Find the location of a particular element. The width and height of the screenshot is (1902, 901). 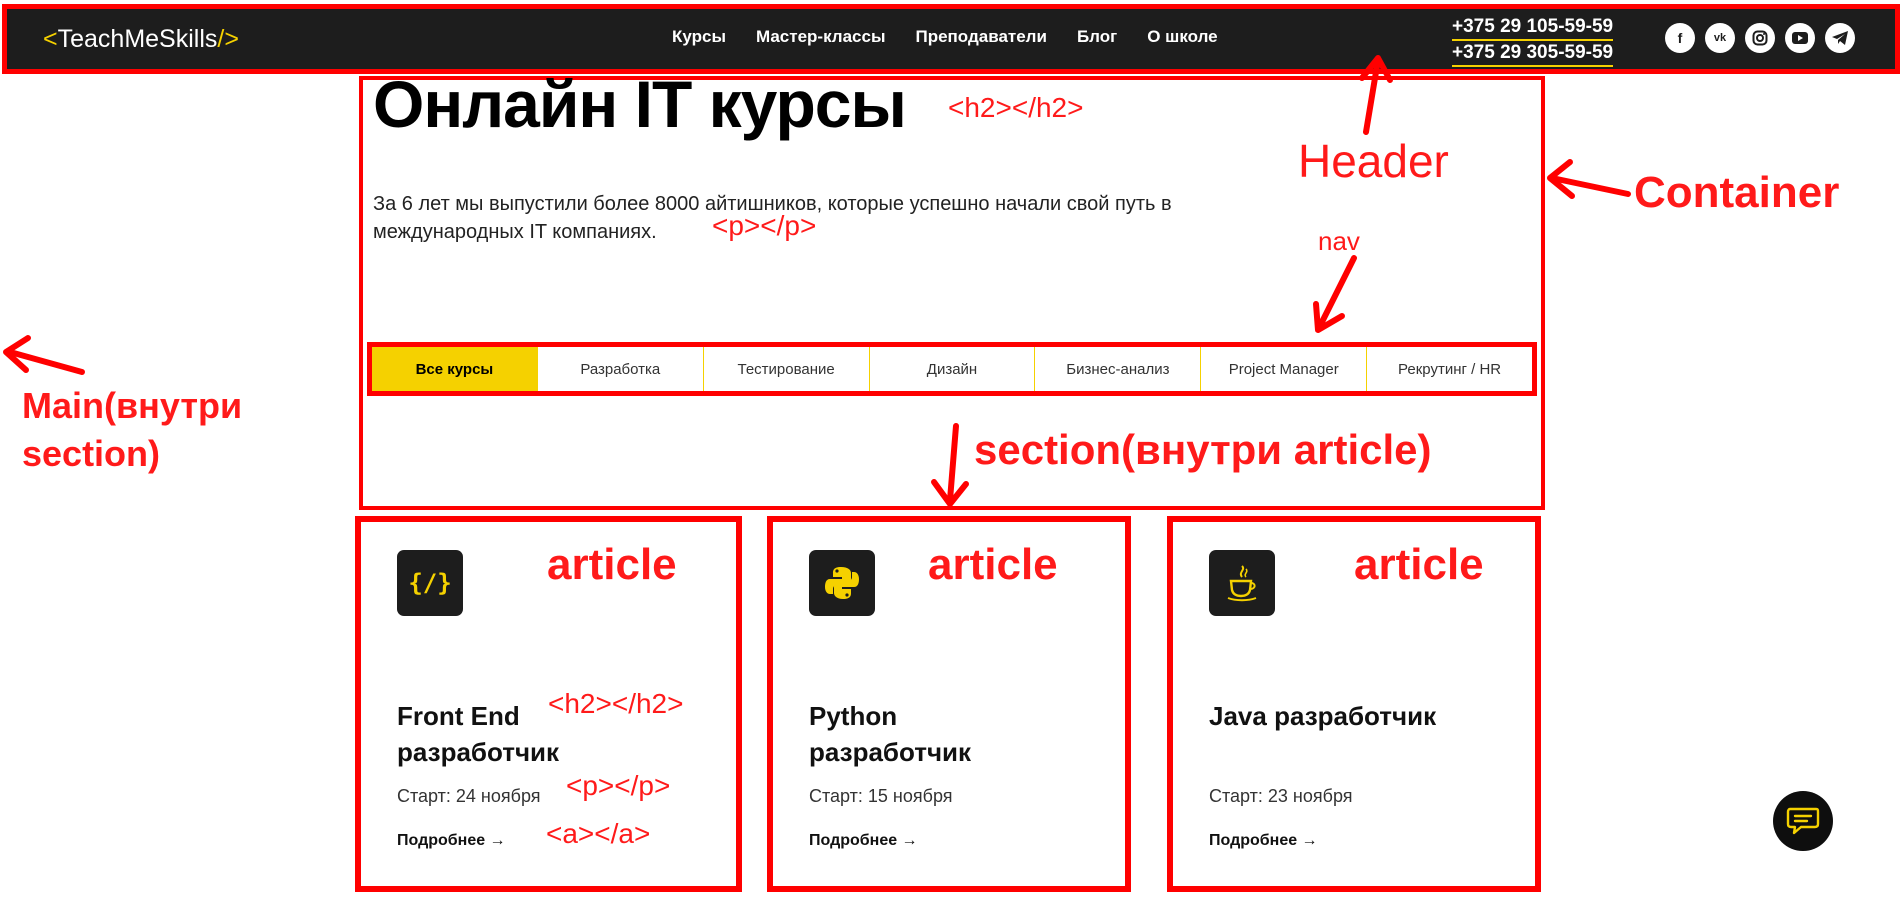

tab-project-manager: Project Manager is located at coordinates (1284, 369).